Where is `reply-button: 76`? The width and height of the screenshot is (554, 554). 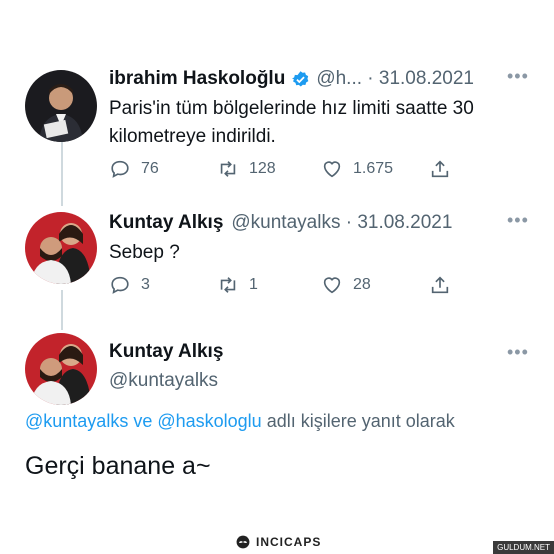 reply-button: 76 is located at coordinates (134, 169).